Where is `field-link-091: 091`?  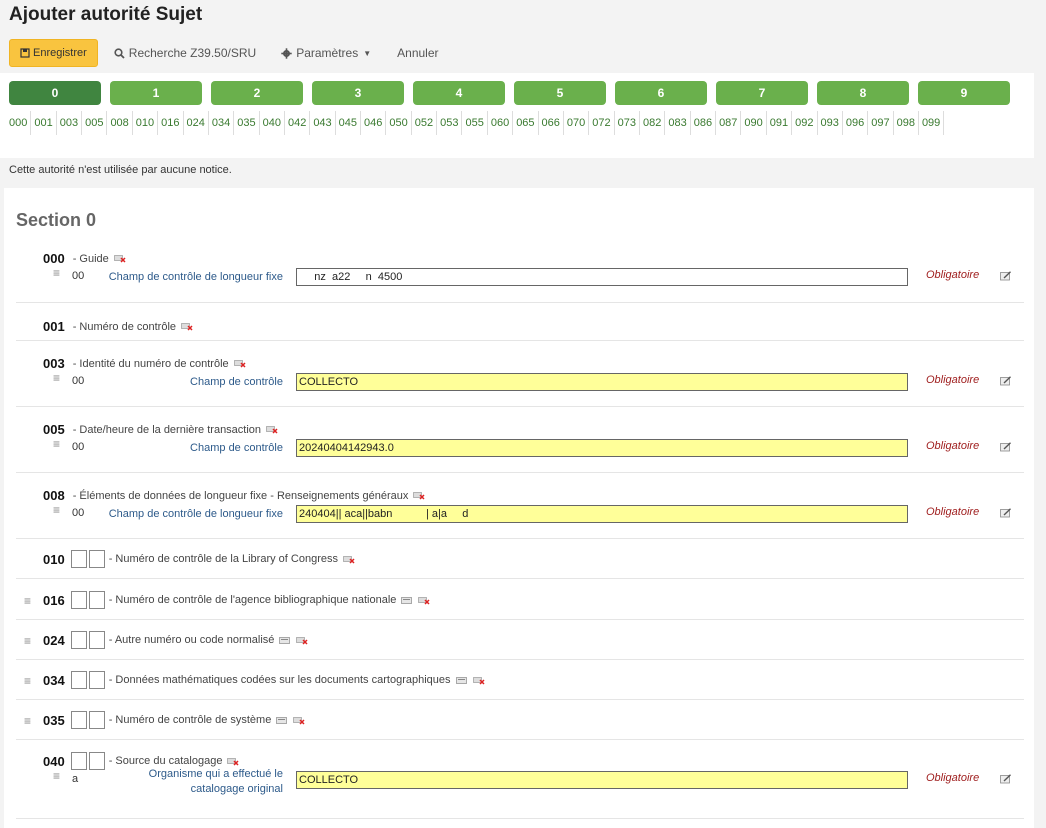 field-link-091: 091 is located at coordinates (780, 123).